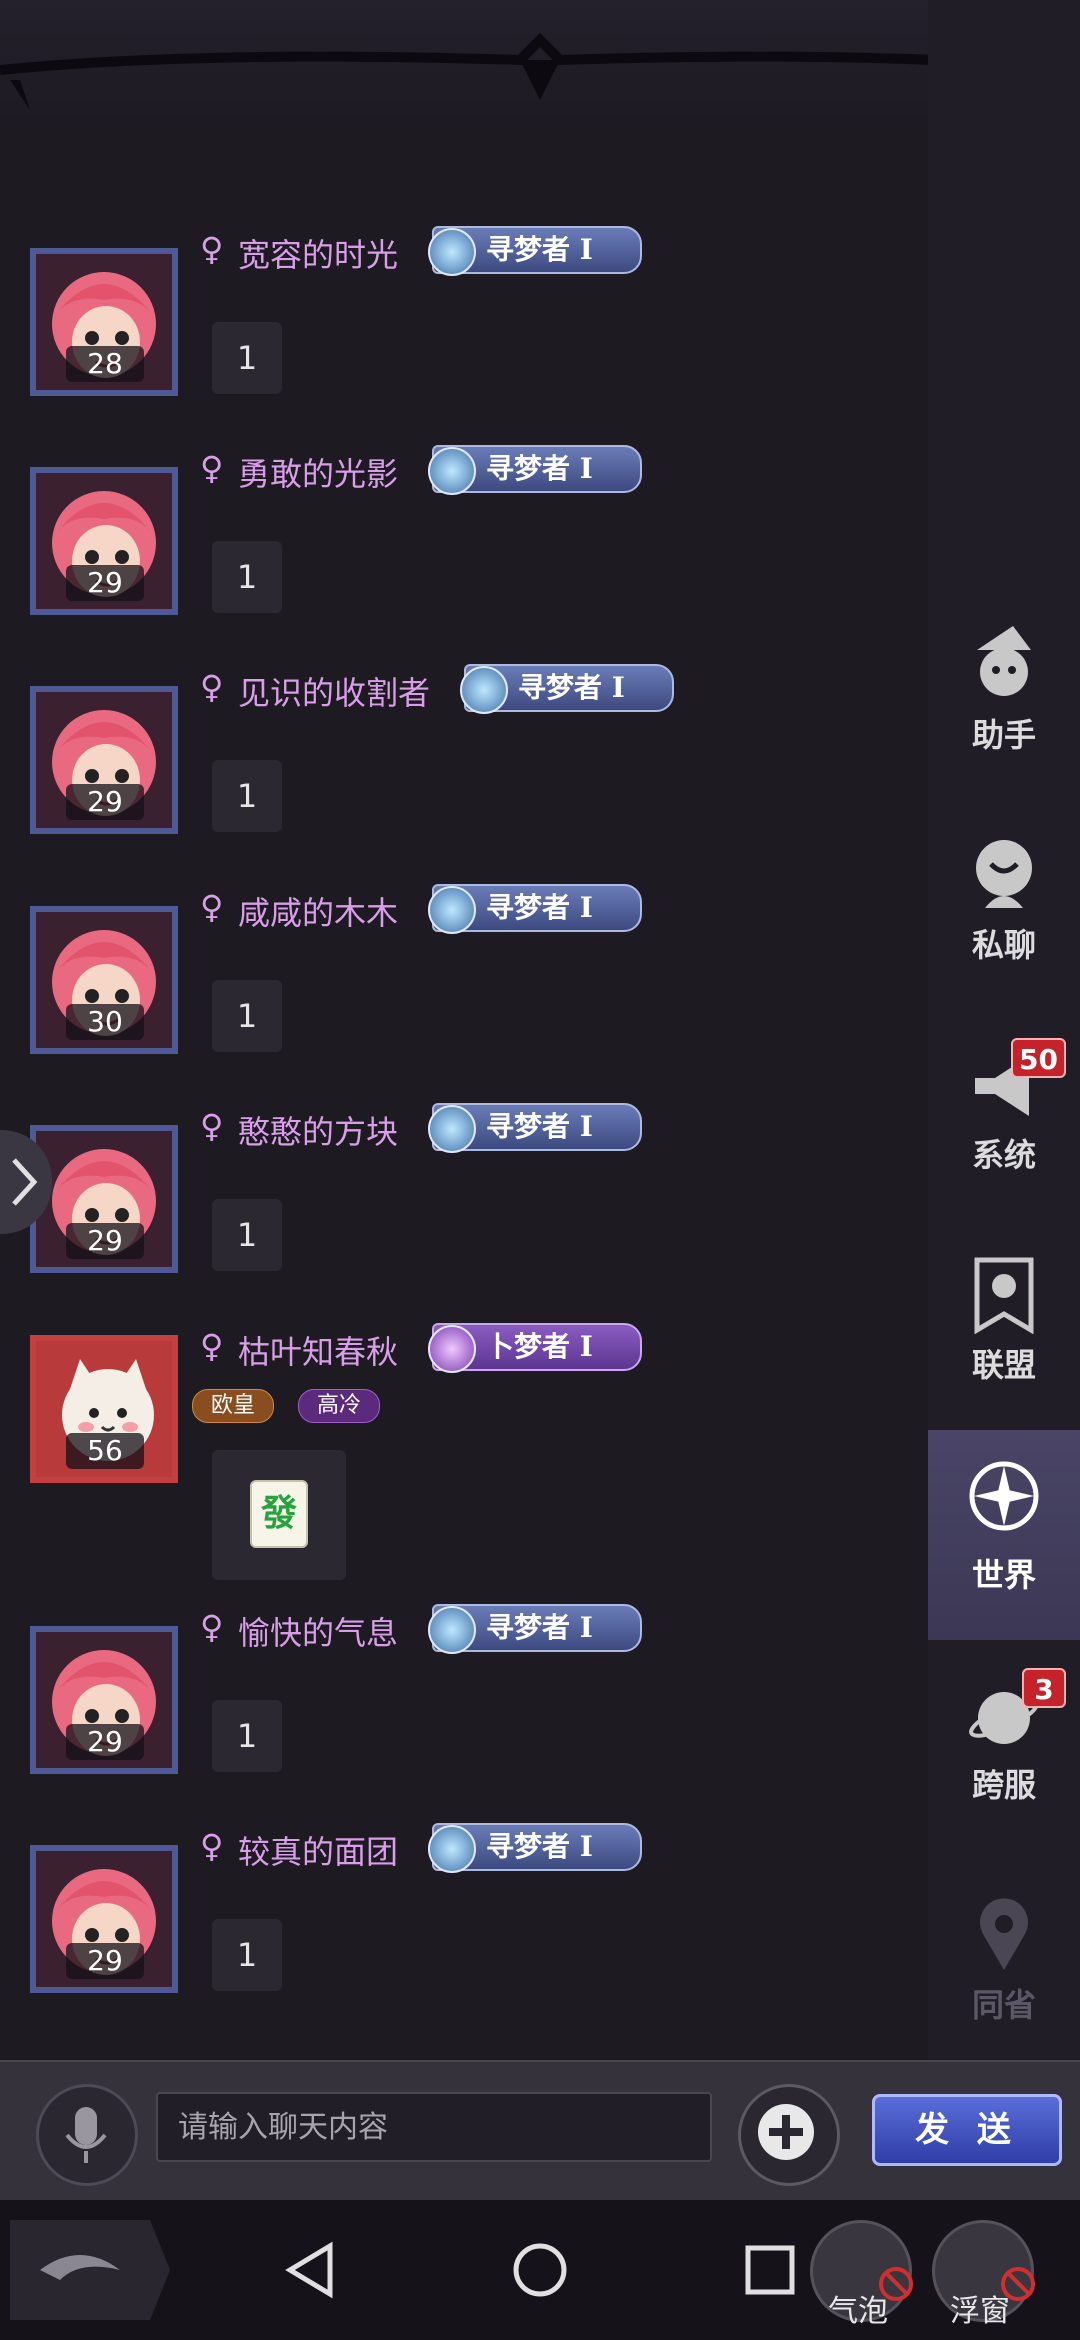 The height and width of the screenshot is (2340, 1080). Describe the element at coordinates (104, 980) in the screenshot. I see `avatar: 30` at that location.